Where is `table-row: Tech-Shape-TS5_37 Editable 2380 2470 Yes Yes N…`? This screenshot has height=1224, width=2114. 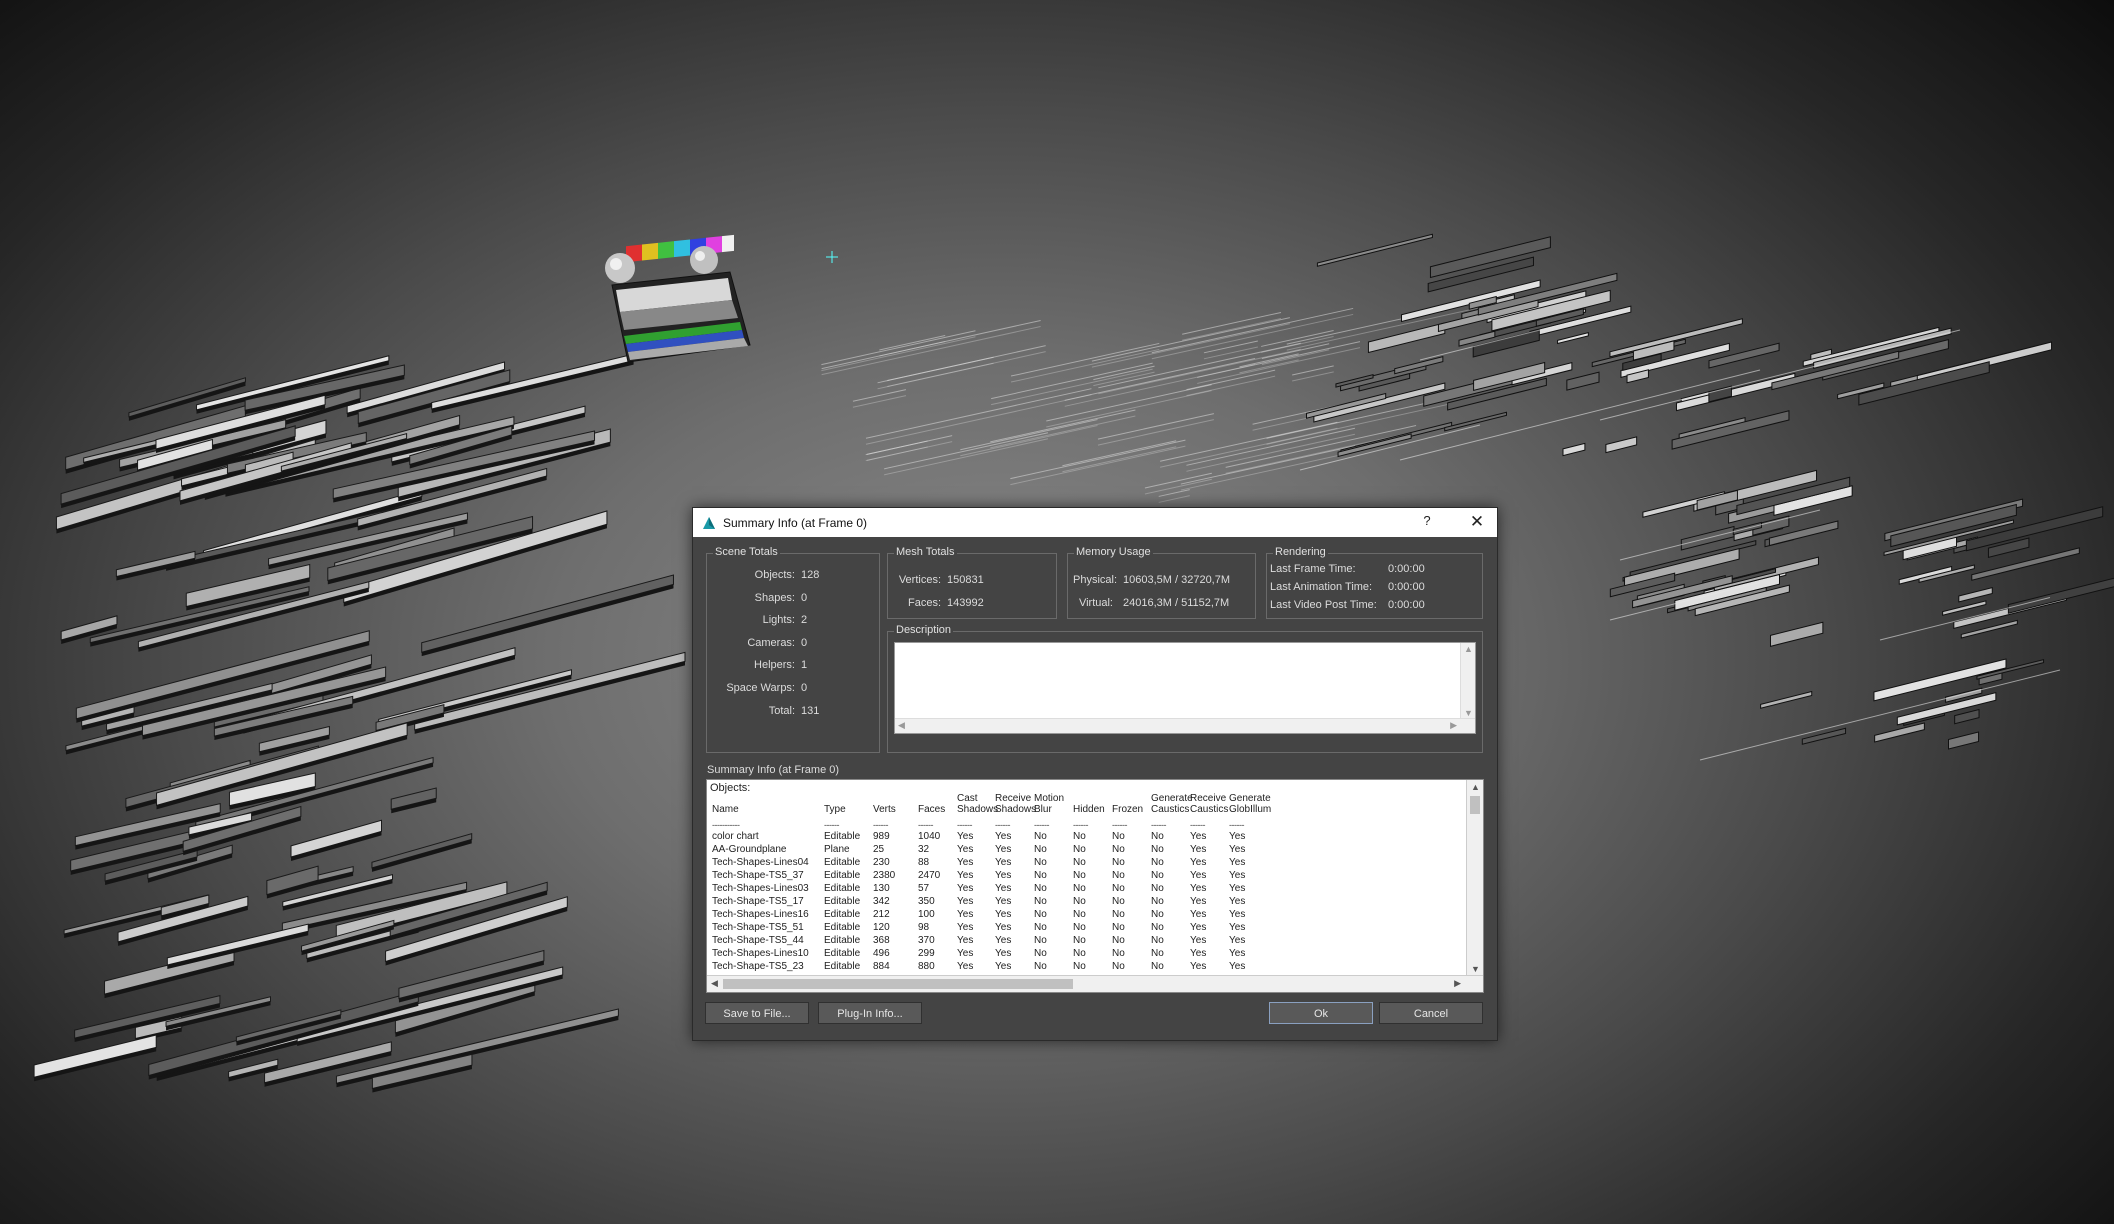
table-row: Tech-Shape-TS5_37 Editable 2380 2470 Yes Yes N… is located at coordinates (1086, 876).